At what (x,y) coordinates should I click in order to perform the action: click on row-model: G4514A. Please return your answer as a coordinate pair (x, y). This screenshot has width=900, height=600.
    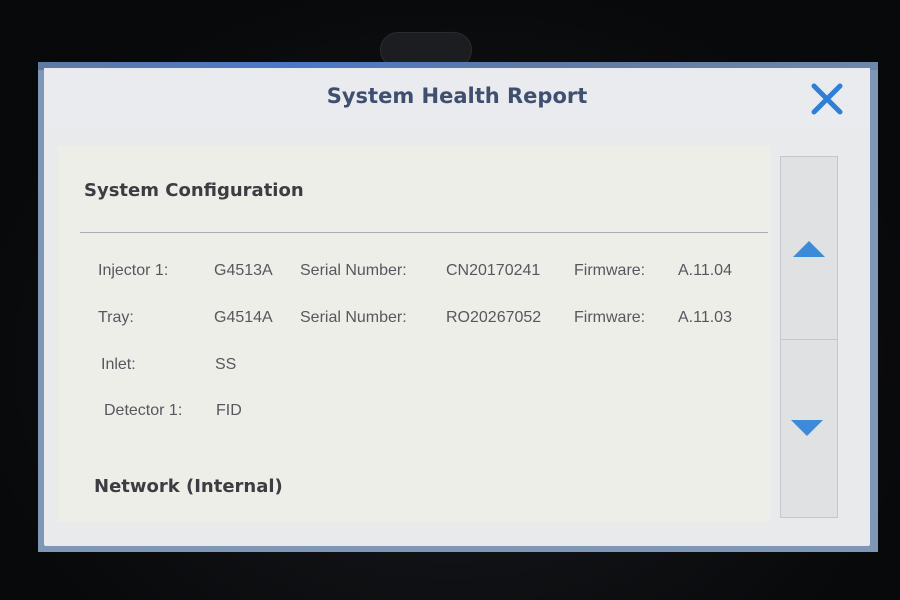
    Looking at the image, I should click on (243, 317).